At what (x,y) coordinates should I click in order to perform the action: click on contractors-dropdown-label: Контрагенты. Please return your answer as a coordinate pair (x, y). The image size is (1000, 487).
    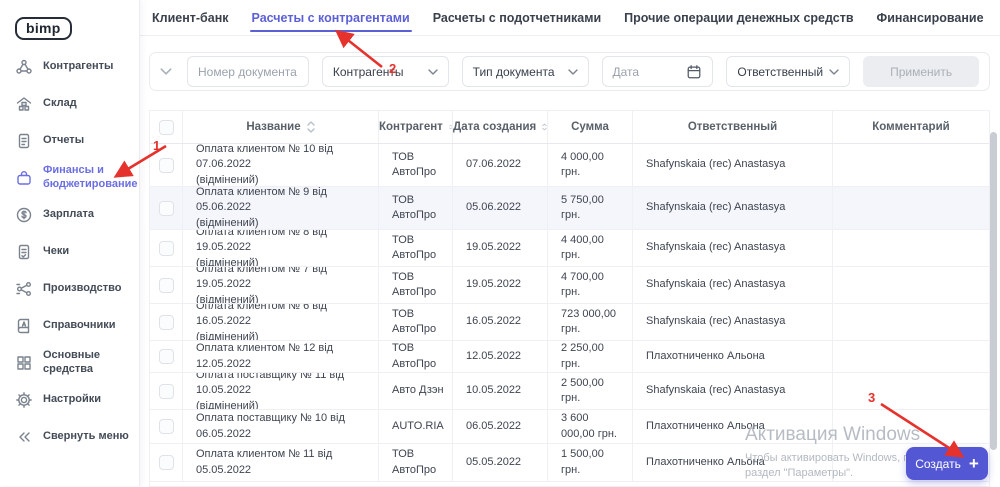
    Looking at the image, I should click on (368, 72).